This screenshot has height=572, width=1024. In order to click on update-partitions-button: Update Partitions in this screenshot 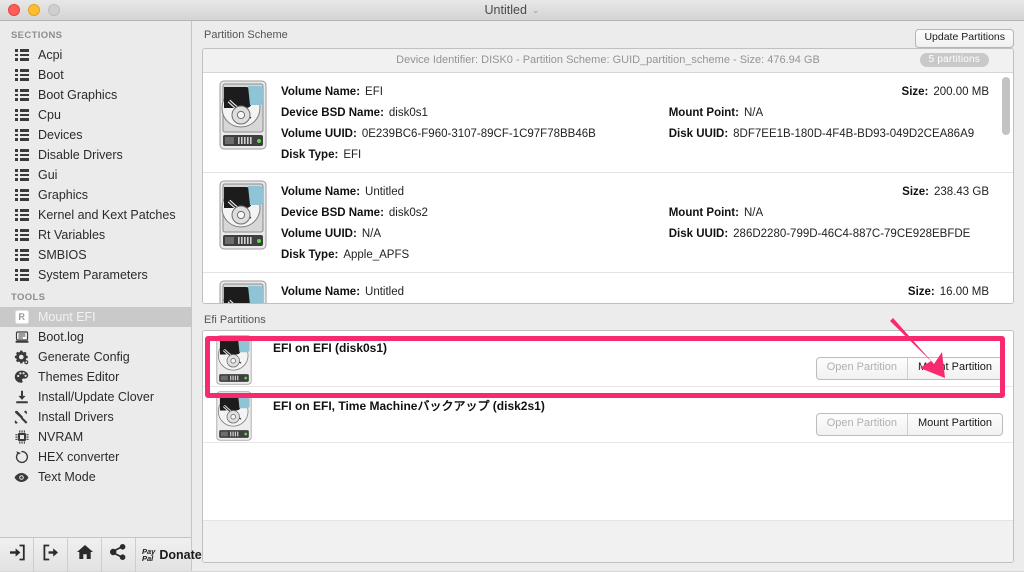, I will do `click(964, 38)`.